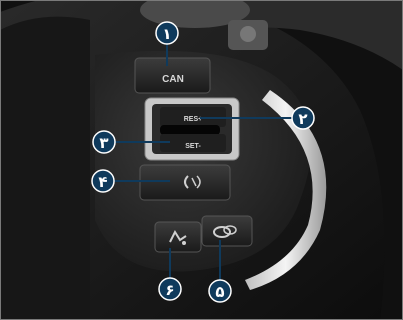 This screenshot has height=320, width=403. I want to click on rocker-bar, so click(190, 130).